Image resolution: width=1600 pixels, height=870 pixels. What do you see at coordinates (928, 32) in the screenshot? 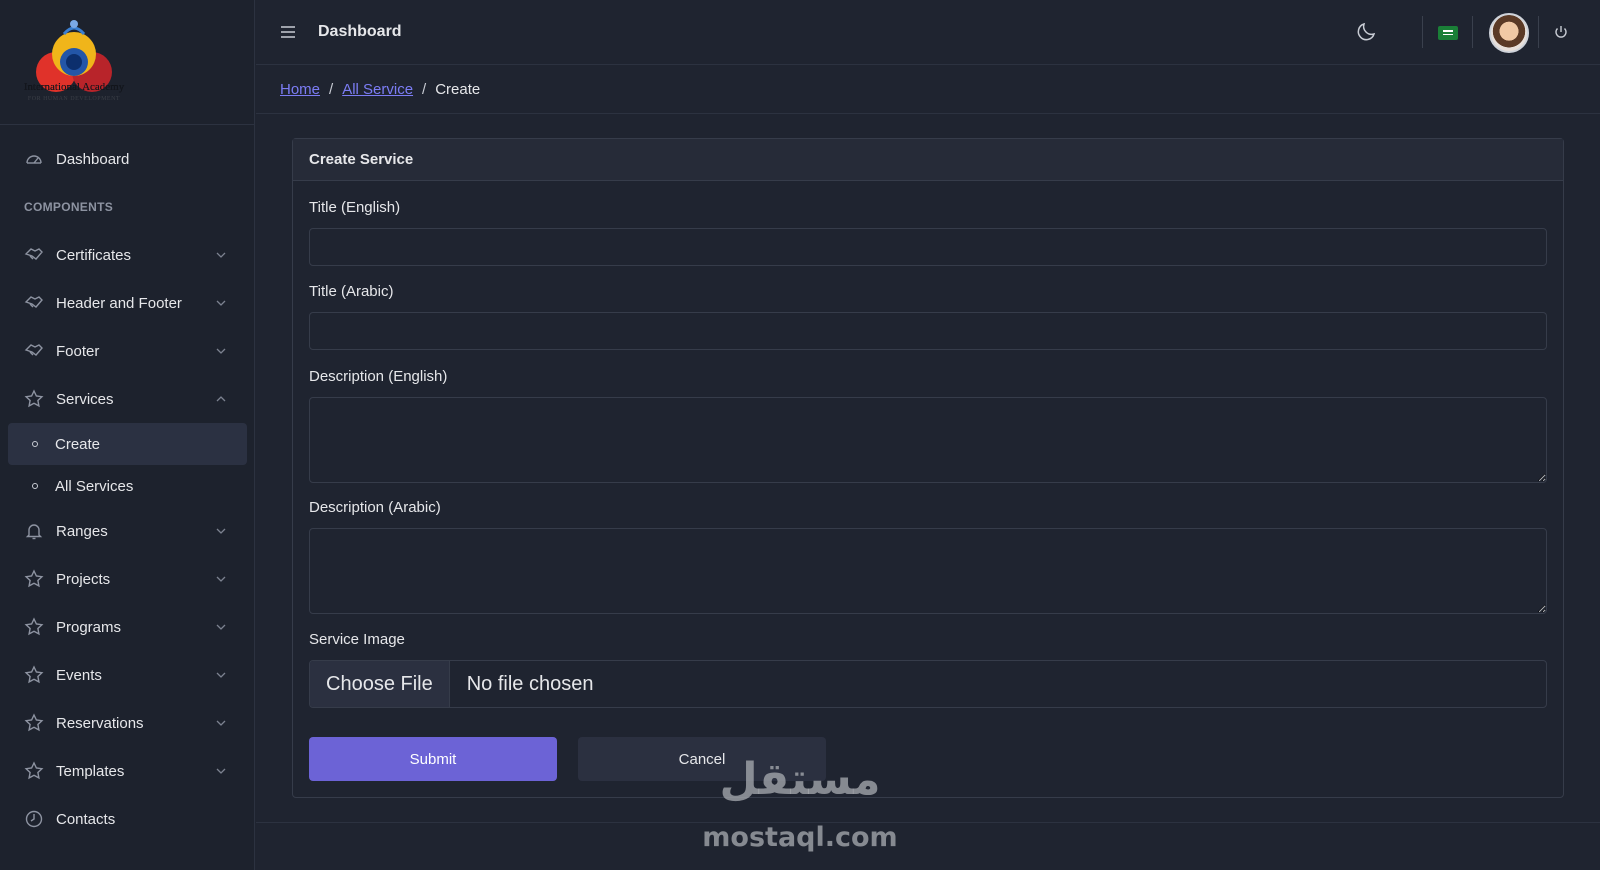
I see `top-header: Dashboard` at bounding box center [928, 32].